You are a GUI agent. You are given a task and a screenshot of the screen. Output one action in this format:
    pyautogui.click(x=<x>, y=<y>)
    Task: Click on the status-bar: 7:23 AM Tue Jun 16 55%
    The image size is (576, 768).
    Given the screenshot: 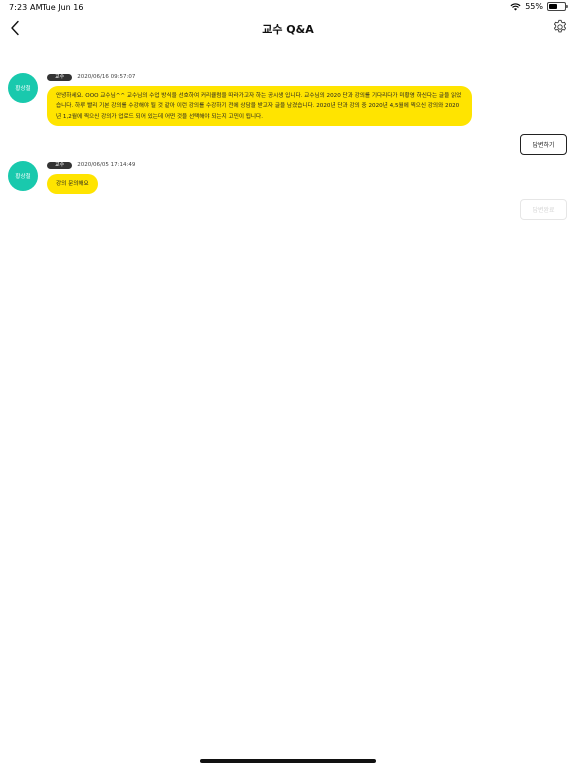 What is the action you would take?
    pyautogui.click(x=288, y=7)
    